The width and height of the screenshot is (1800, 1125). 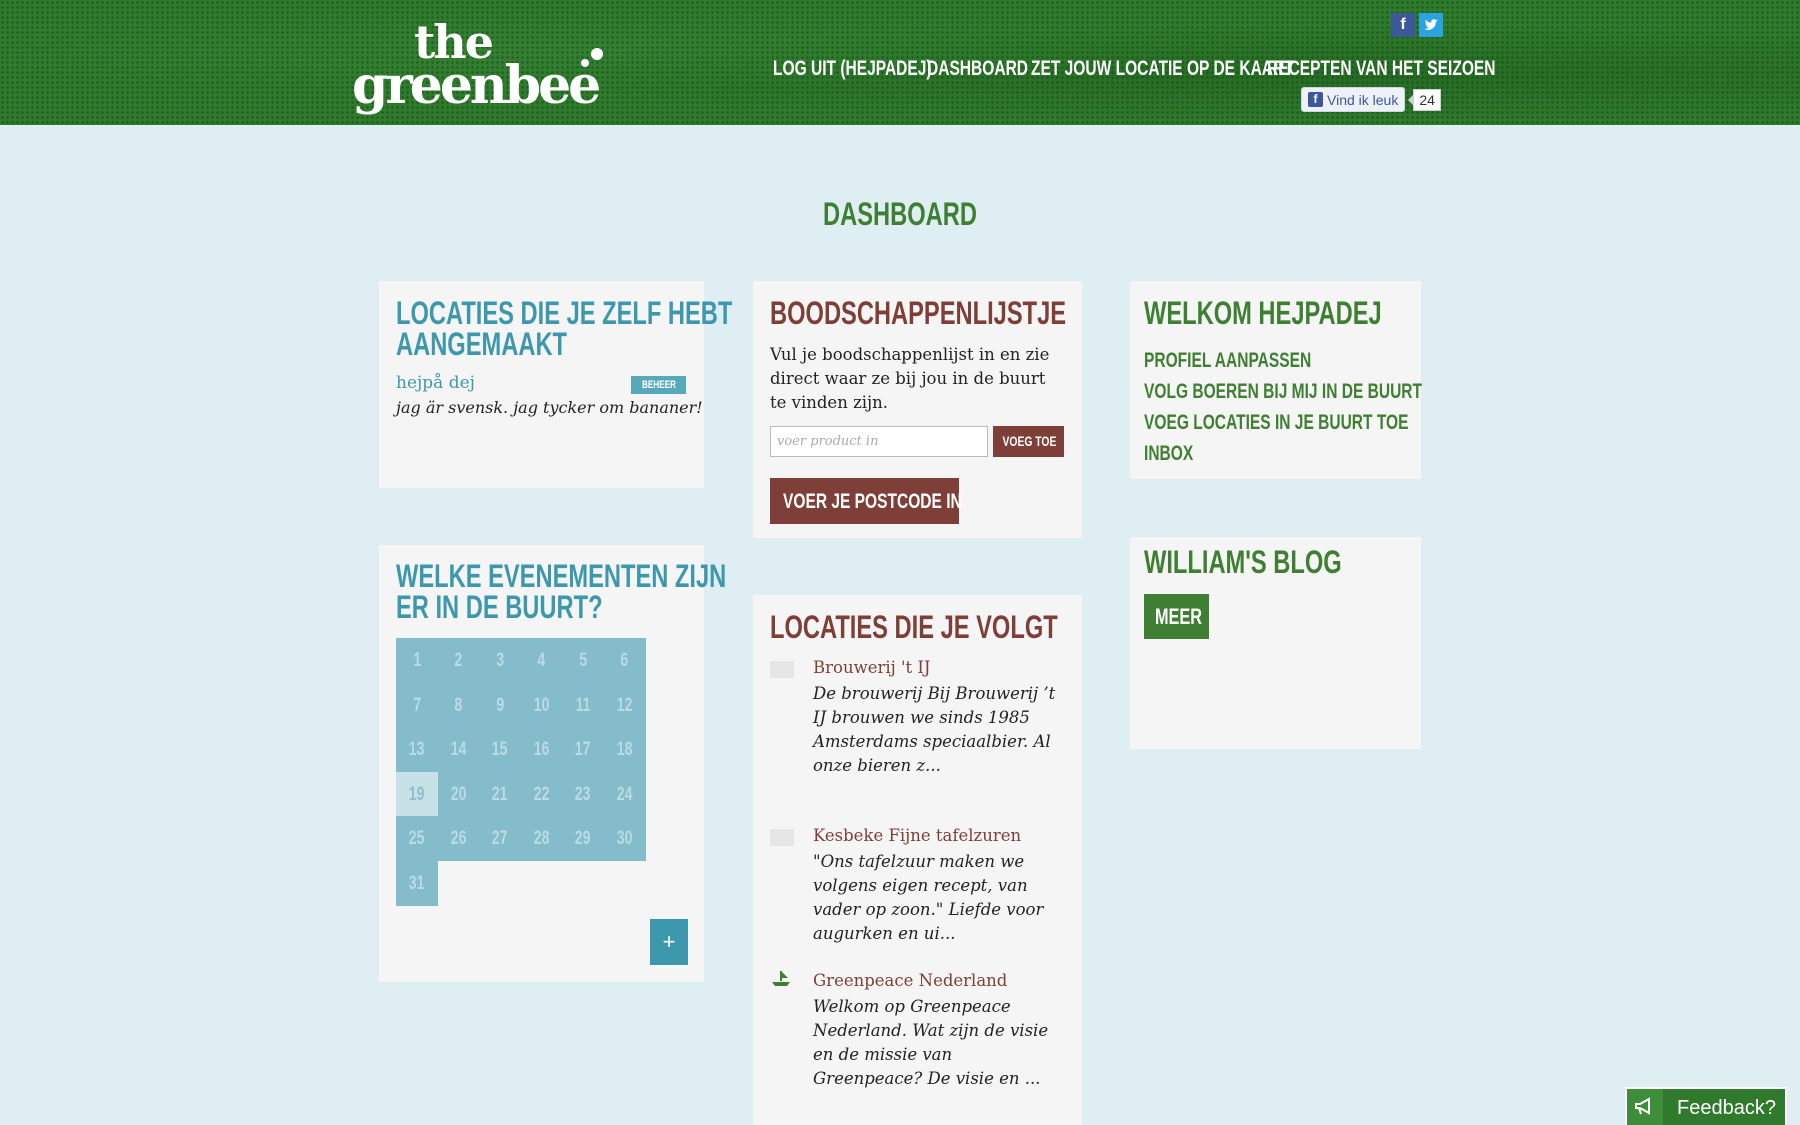 What do you see at coordinates (1332, 360) in the screenshot?
I see `edit-profile-link: PROFIEL AANPASSEN` at bounding box center [1332, 360].